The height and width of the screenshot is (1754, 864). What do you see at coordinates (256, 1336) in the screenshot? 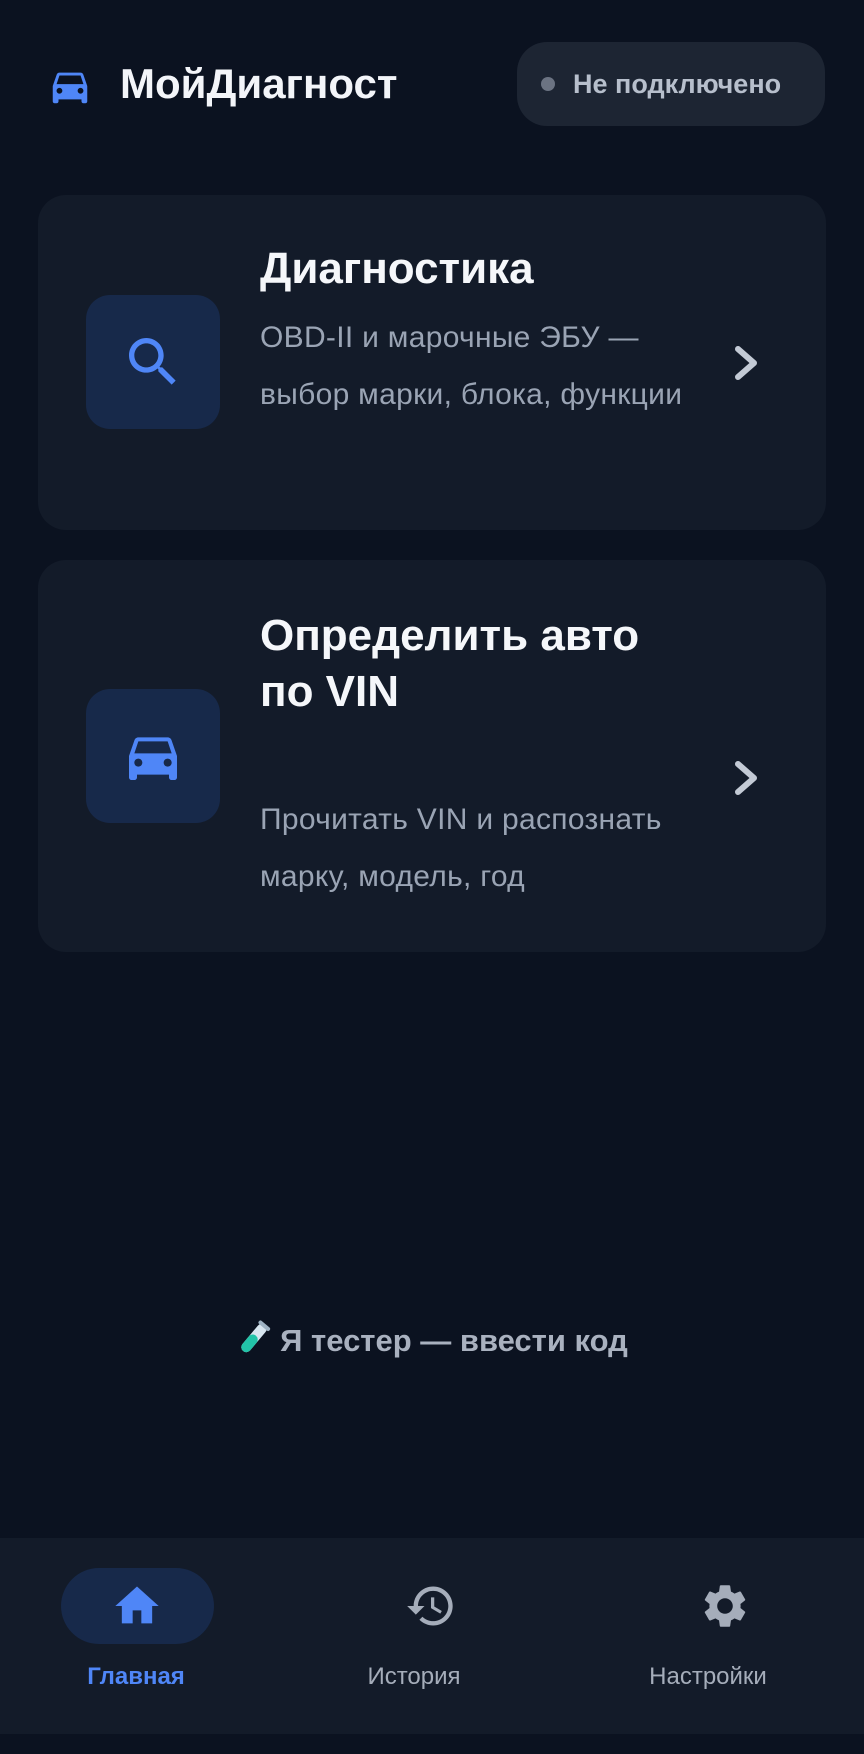
I see `test-tube-icon` at bounding box center [256, 1336].